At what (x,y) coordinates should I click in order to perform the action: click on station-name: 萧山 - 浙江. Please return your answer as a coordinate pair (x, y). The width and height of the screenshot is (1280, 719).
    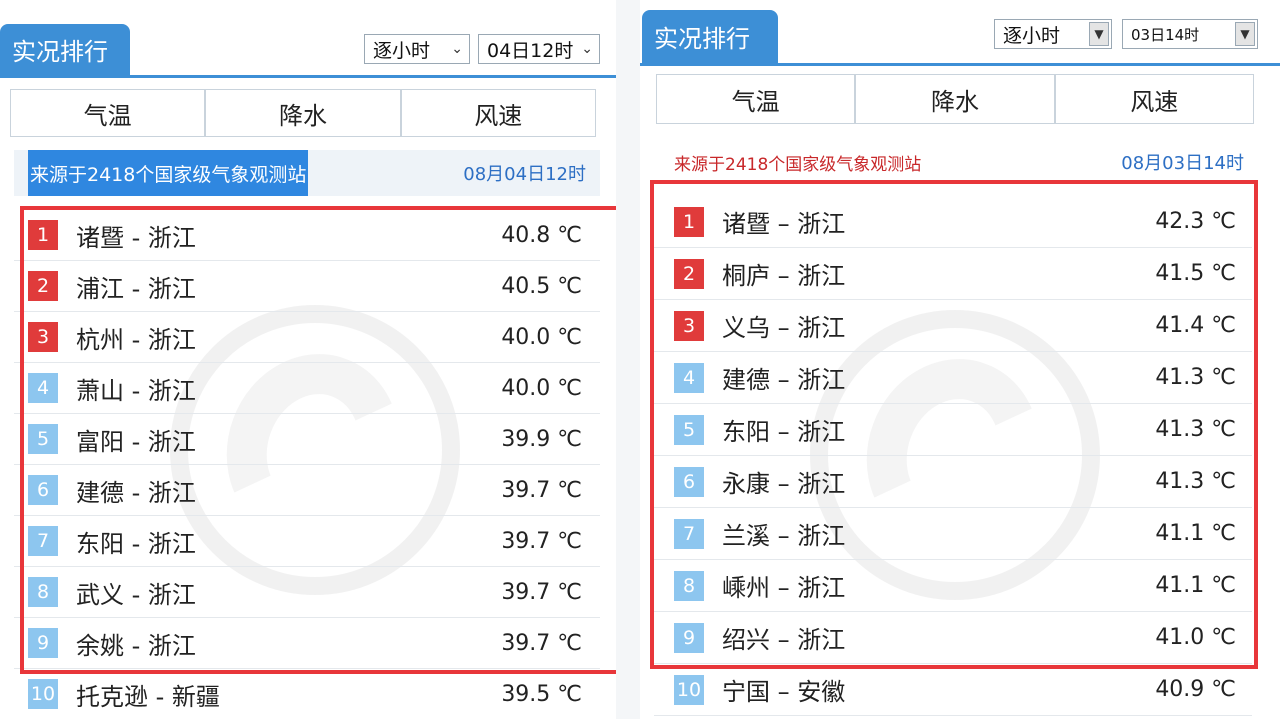
    Looking at the image, I should click on (136, 390).